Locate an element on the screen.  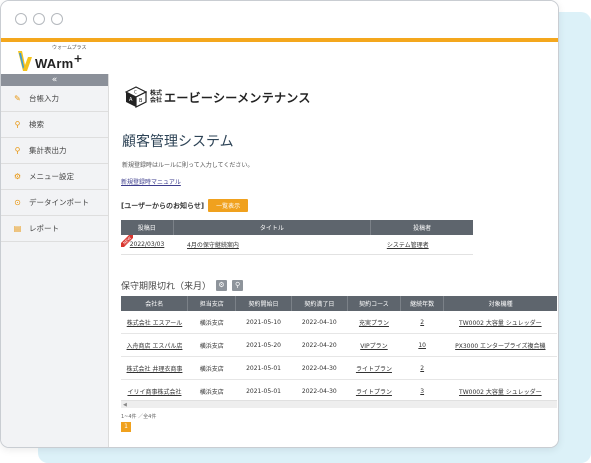
course-link: VIPプラン is located at coordinates (374, 346).